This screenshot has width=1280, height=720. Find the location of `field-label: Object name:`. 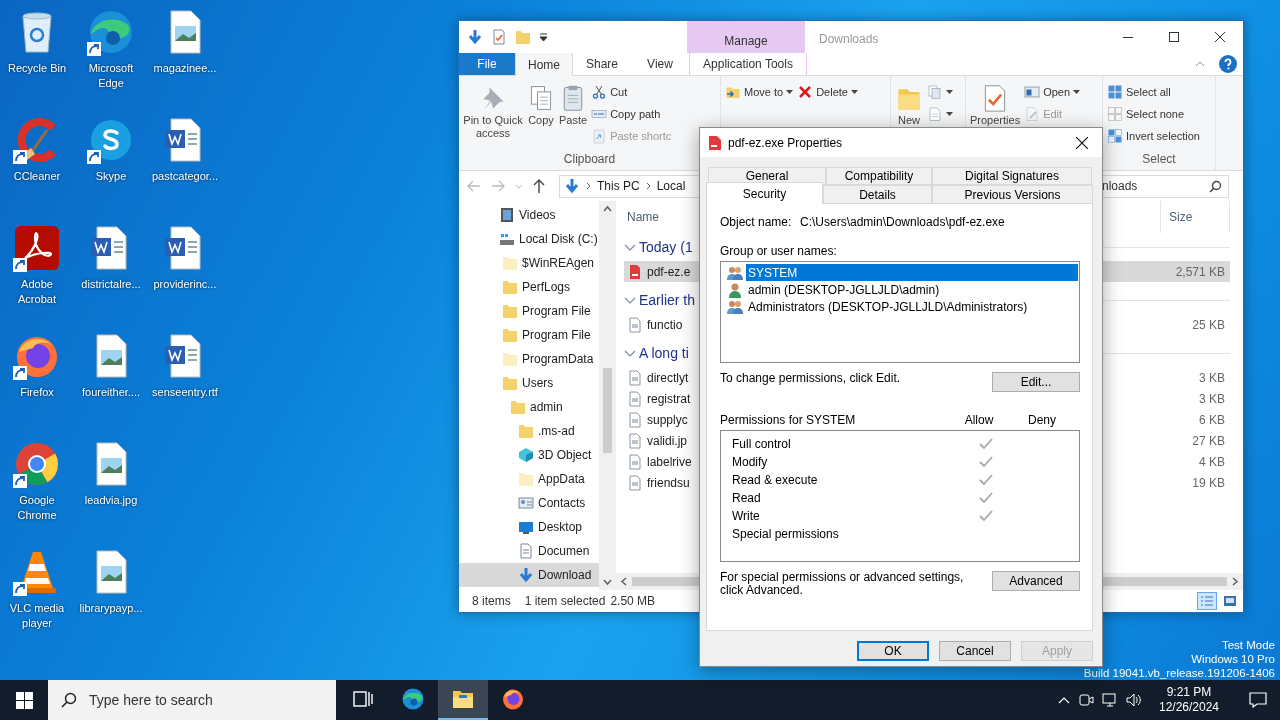

field-label: Object name: is located at coordinates (756, 222).